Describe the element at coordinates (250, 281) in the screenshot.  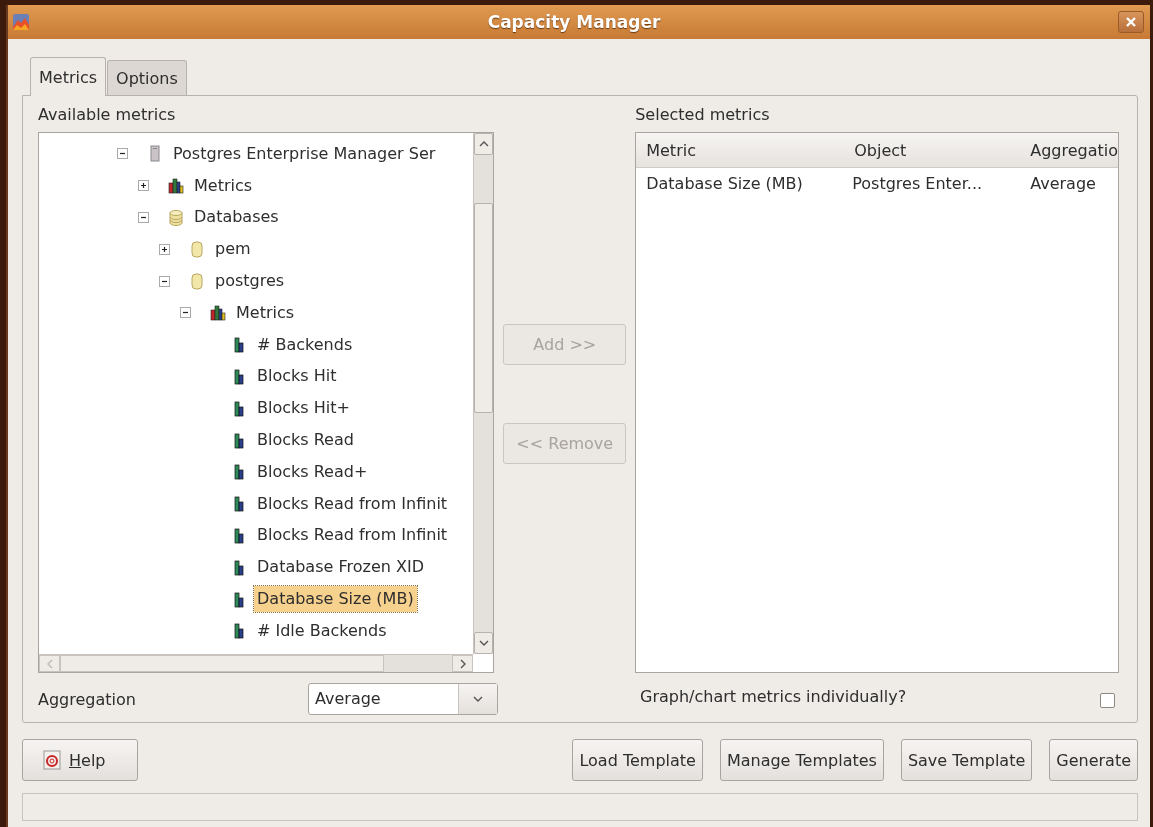
I see `tree-item: postgres` at that location.